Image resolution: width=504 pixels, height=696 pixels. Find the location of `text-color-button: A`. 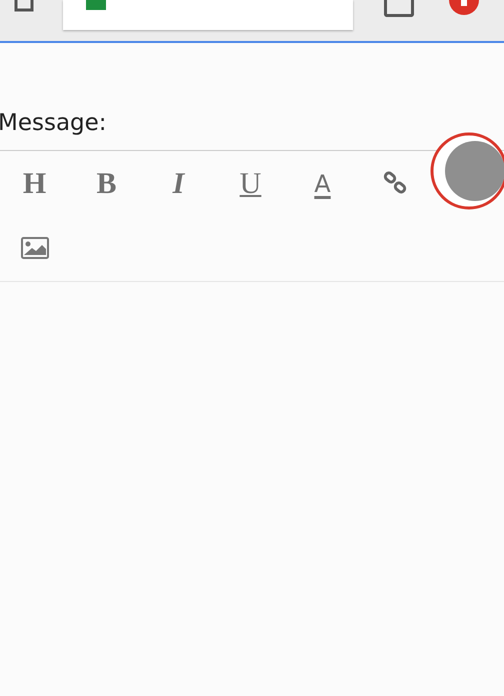

text-color-button: A is located at coordinates (322, 197).